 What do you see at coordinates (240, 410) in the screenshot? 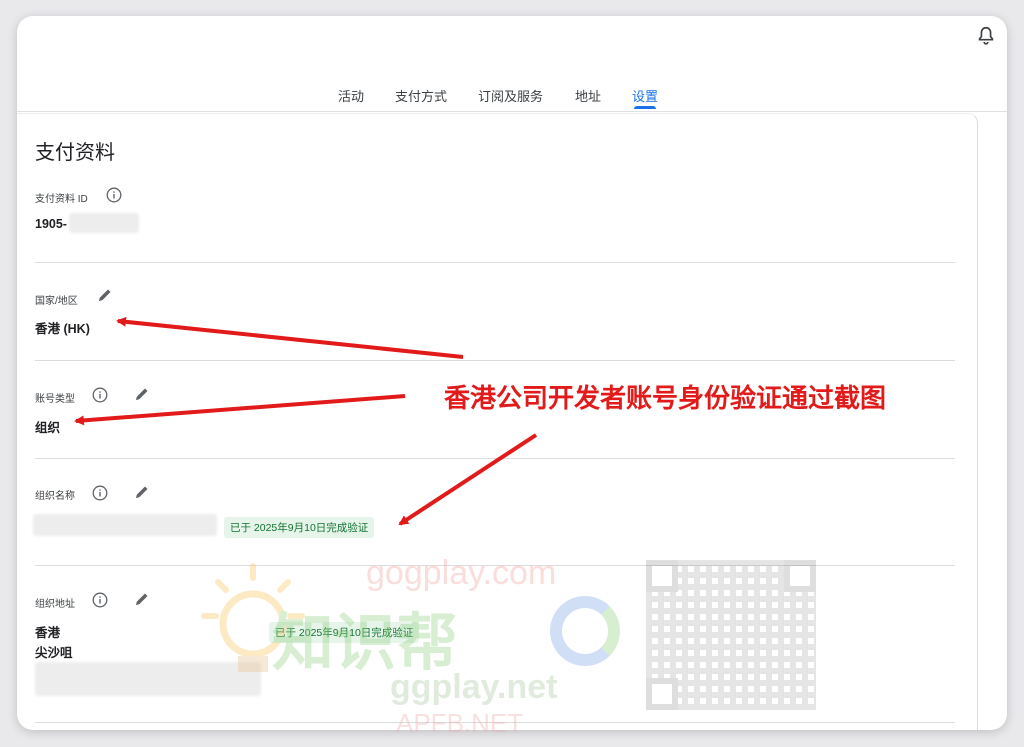
I see `arrow-to-account-type` at bounding box center [240, 410].